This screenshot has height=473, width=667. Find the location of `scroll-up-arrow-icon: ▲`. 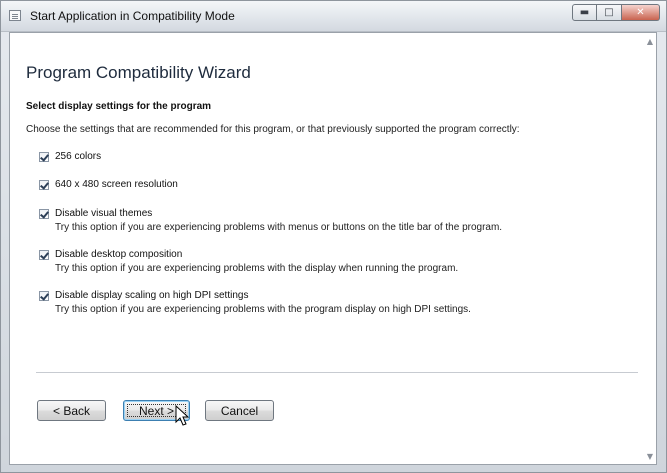

scroll-up-arrow-icon: ▲ is located at coordinates (650, 41).